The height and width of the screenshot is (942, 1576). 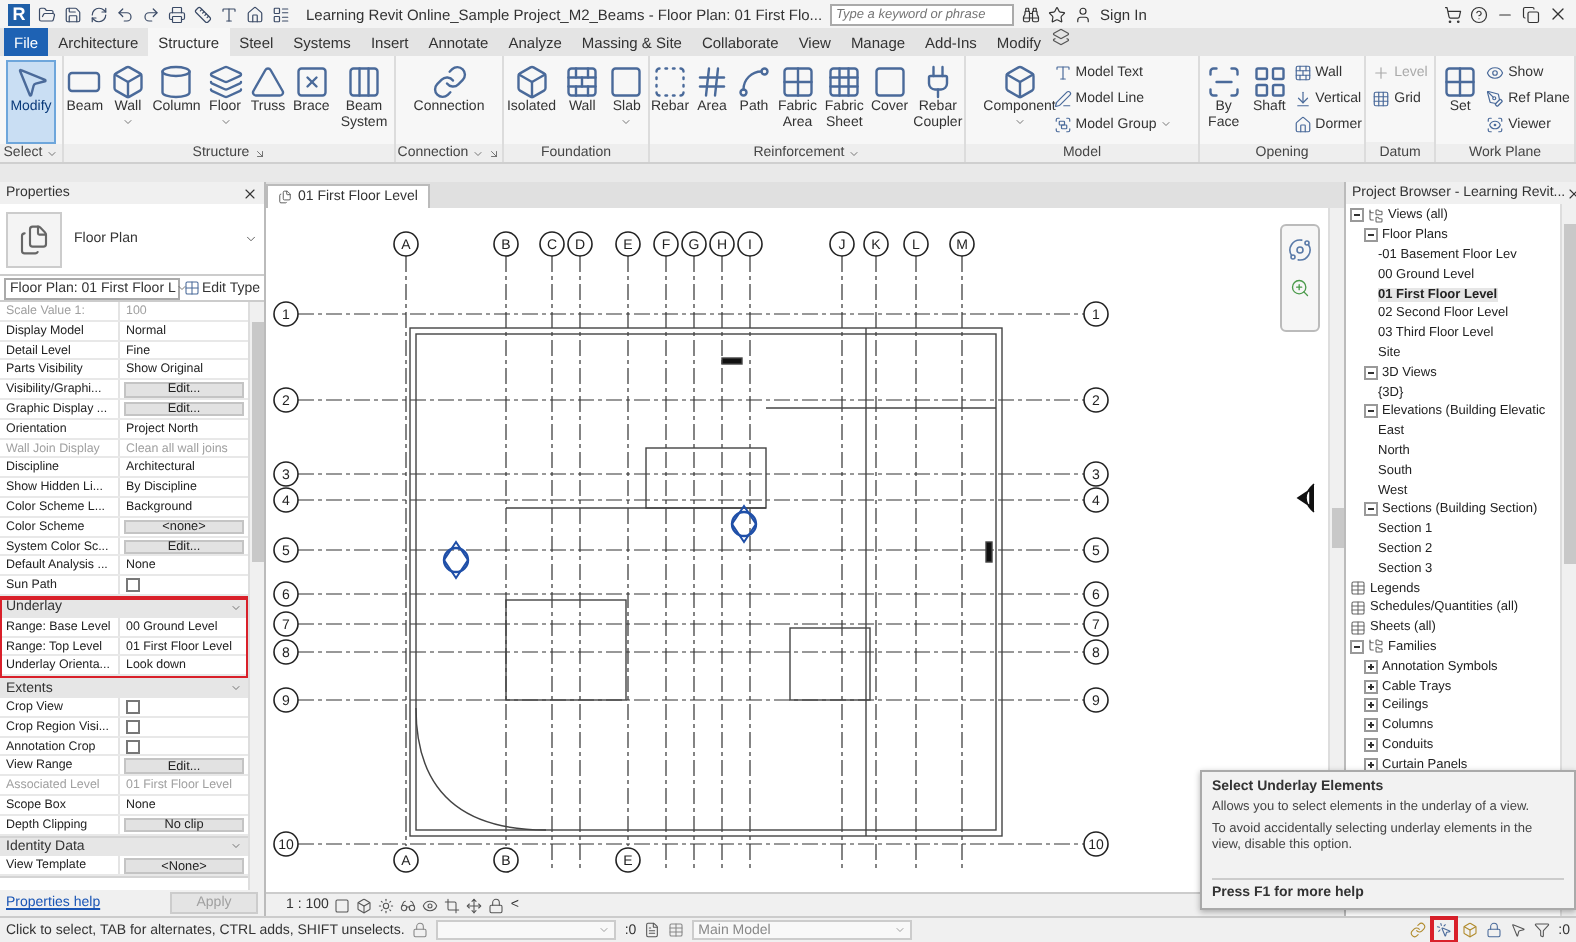 I want to click on list-icon, so click(x=281, y=14).